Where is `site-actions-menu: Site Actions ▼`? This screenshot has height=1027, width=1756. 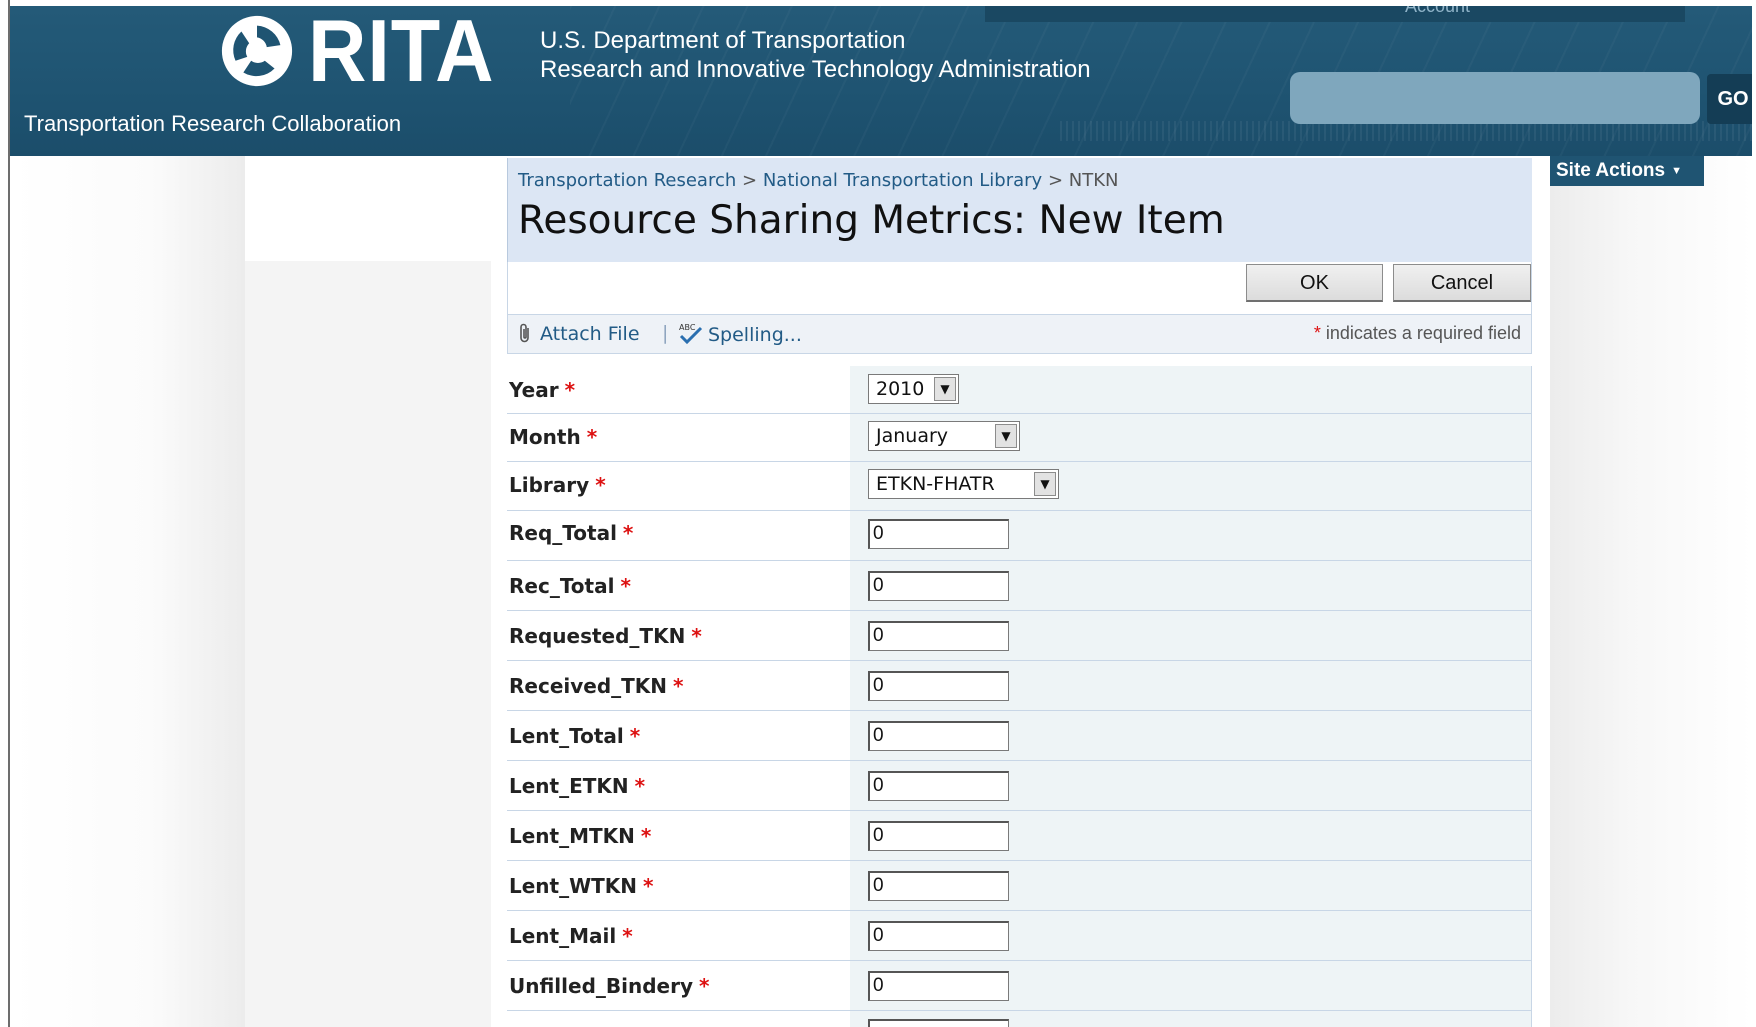 site-actions-menu: Site Actions ▼ is located at coordinates (1627, 171).